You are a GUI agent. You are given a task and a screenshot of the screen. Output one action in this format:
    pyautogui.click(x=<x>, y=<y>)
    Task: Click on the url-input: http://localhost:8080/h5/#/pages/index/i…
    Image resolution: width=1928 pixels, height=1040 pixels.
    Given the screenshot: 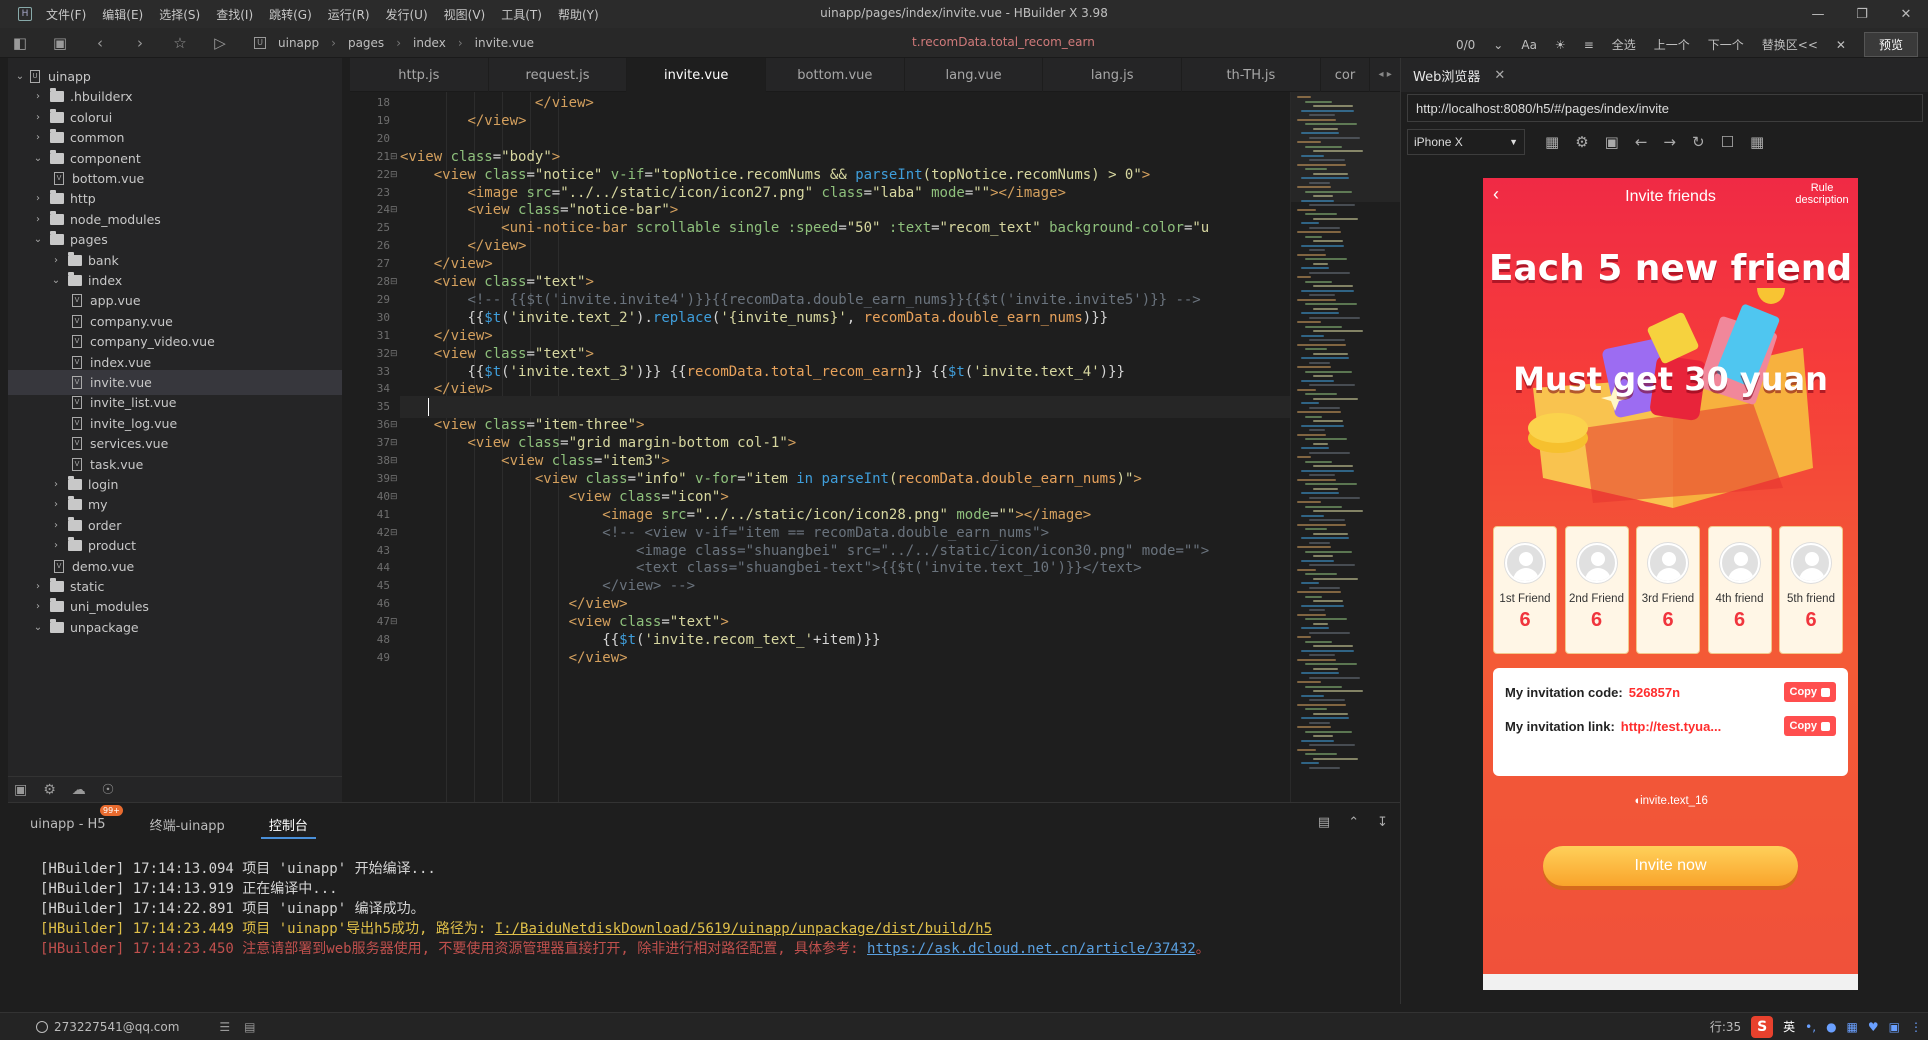 What is the action you would take?
    pyautogui.click(x=1665, y=108)
    